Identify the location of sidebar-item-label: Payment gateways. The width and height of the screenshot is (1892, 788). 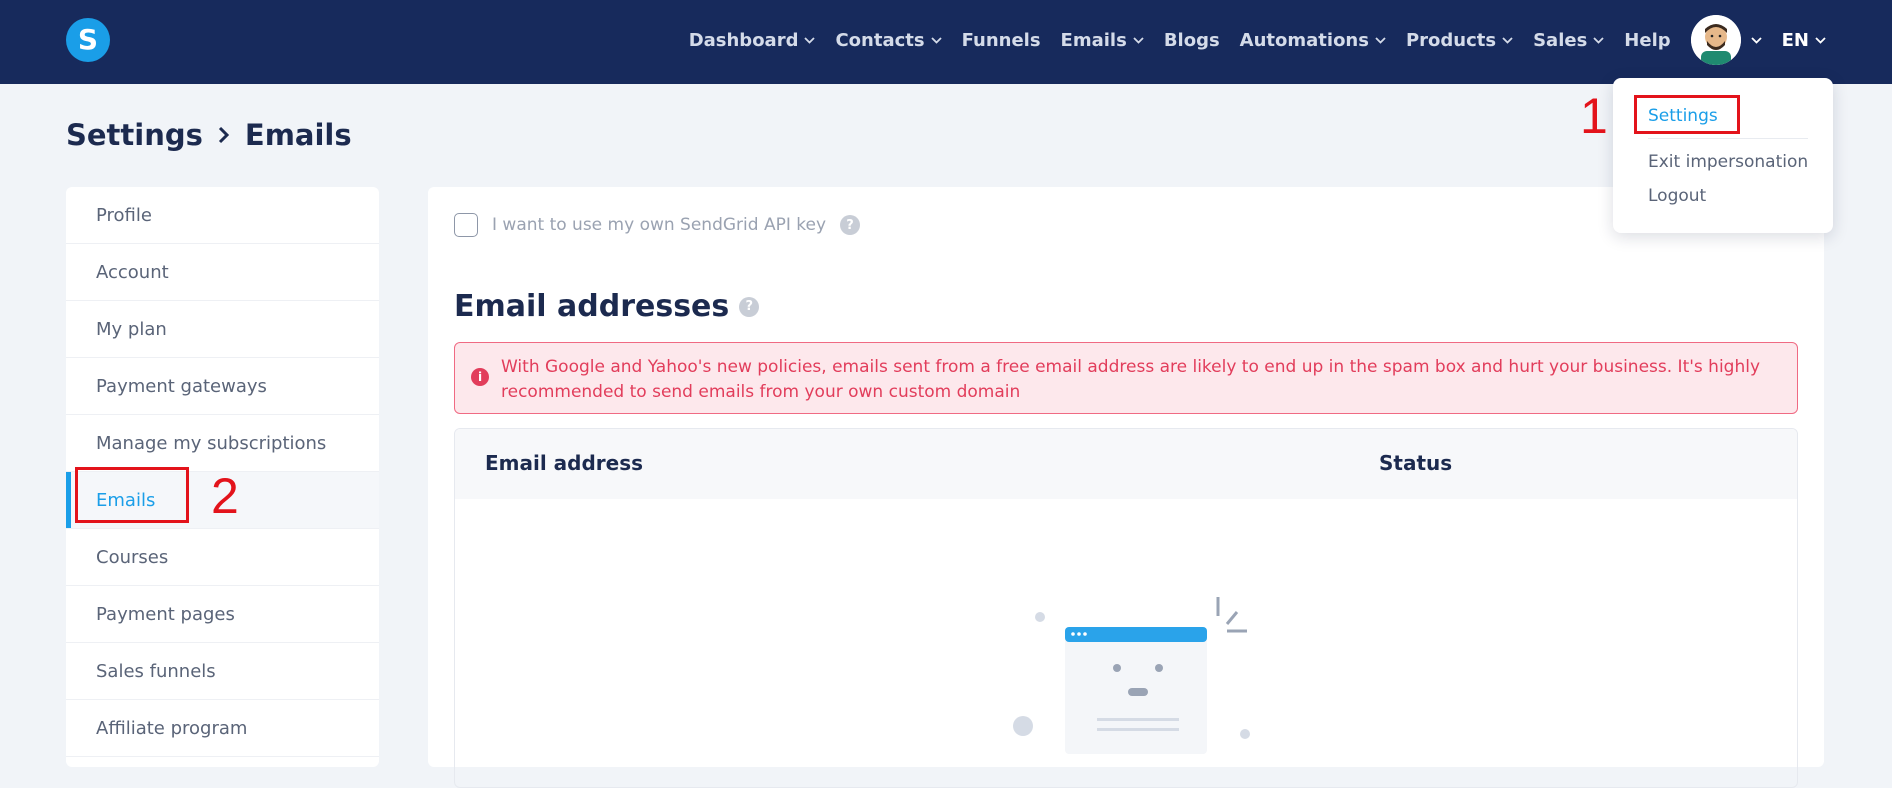
(181, 386).